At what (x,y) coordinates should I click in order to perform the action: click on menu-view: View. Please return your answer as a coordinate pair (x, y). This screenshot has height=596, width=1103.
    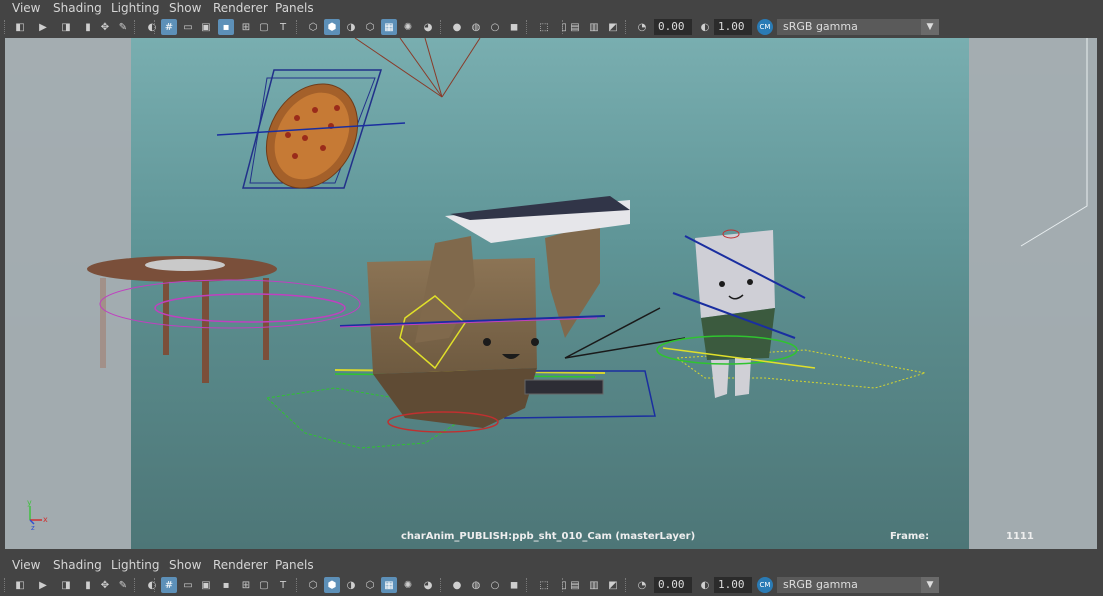
    Looking at the image, I should click on (26, 8).